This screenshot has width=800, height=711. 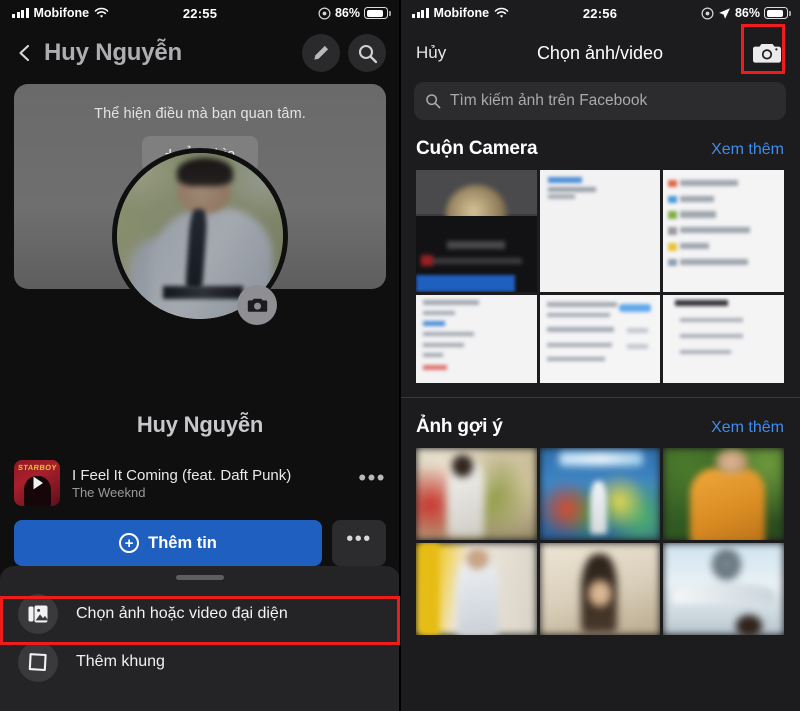 I want to click on sheet-item-label: Thêm khung, so click(x=120, y=661).